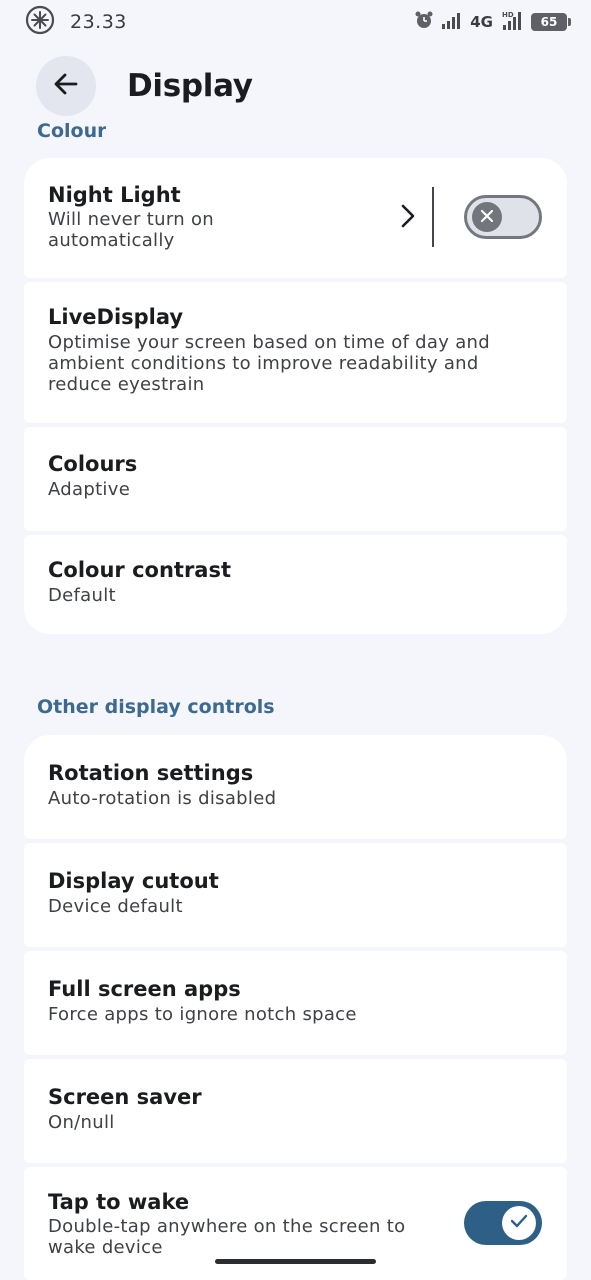 The width and height of the screenshot is (591, 1280). Describe the element at coordinates (190, 86) in the screenshot. I see `page-title: Display` at that location.